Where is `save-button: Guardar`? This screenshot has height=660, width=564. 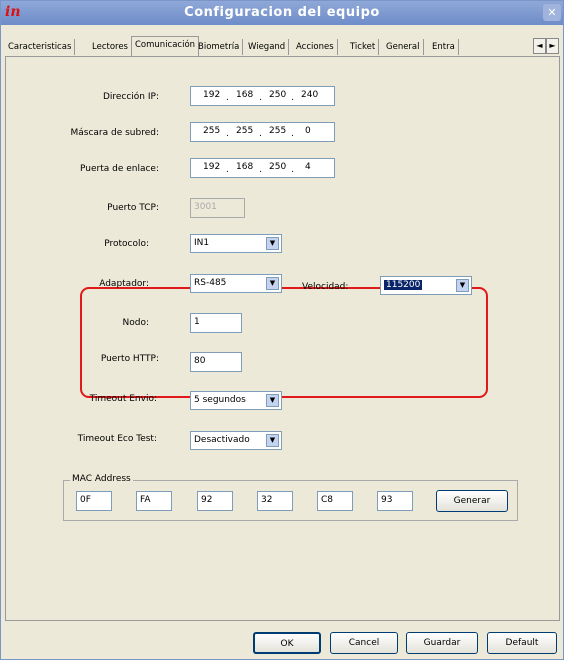
save-button: Guardar is located at coordinates (442, 643).